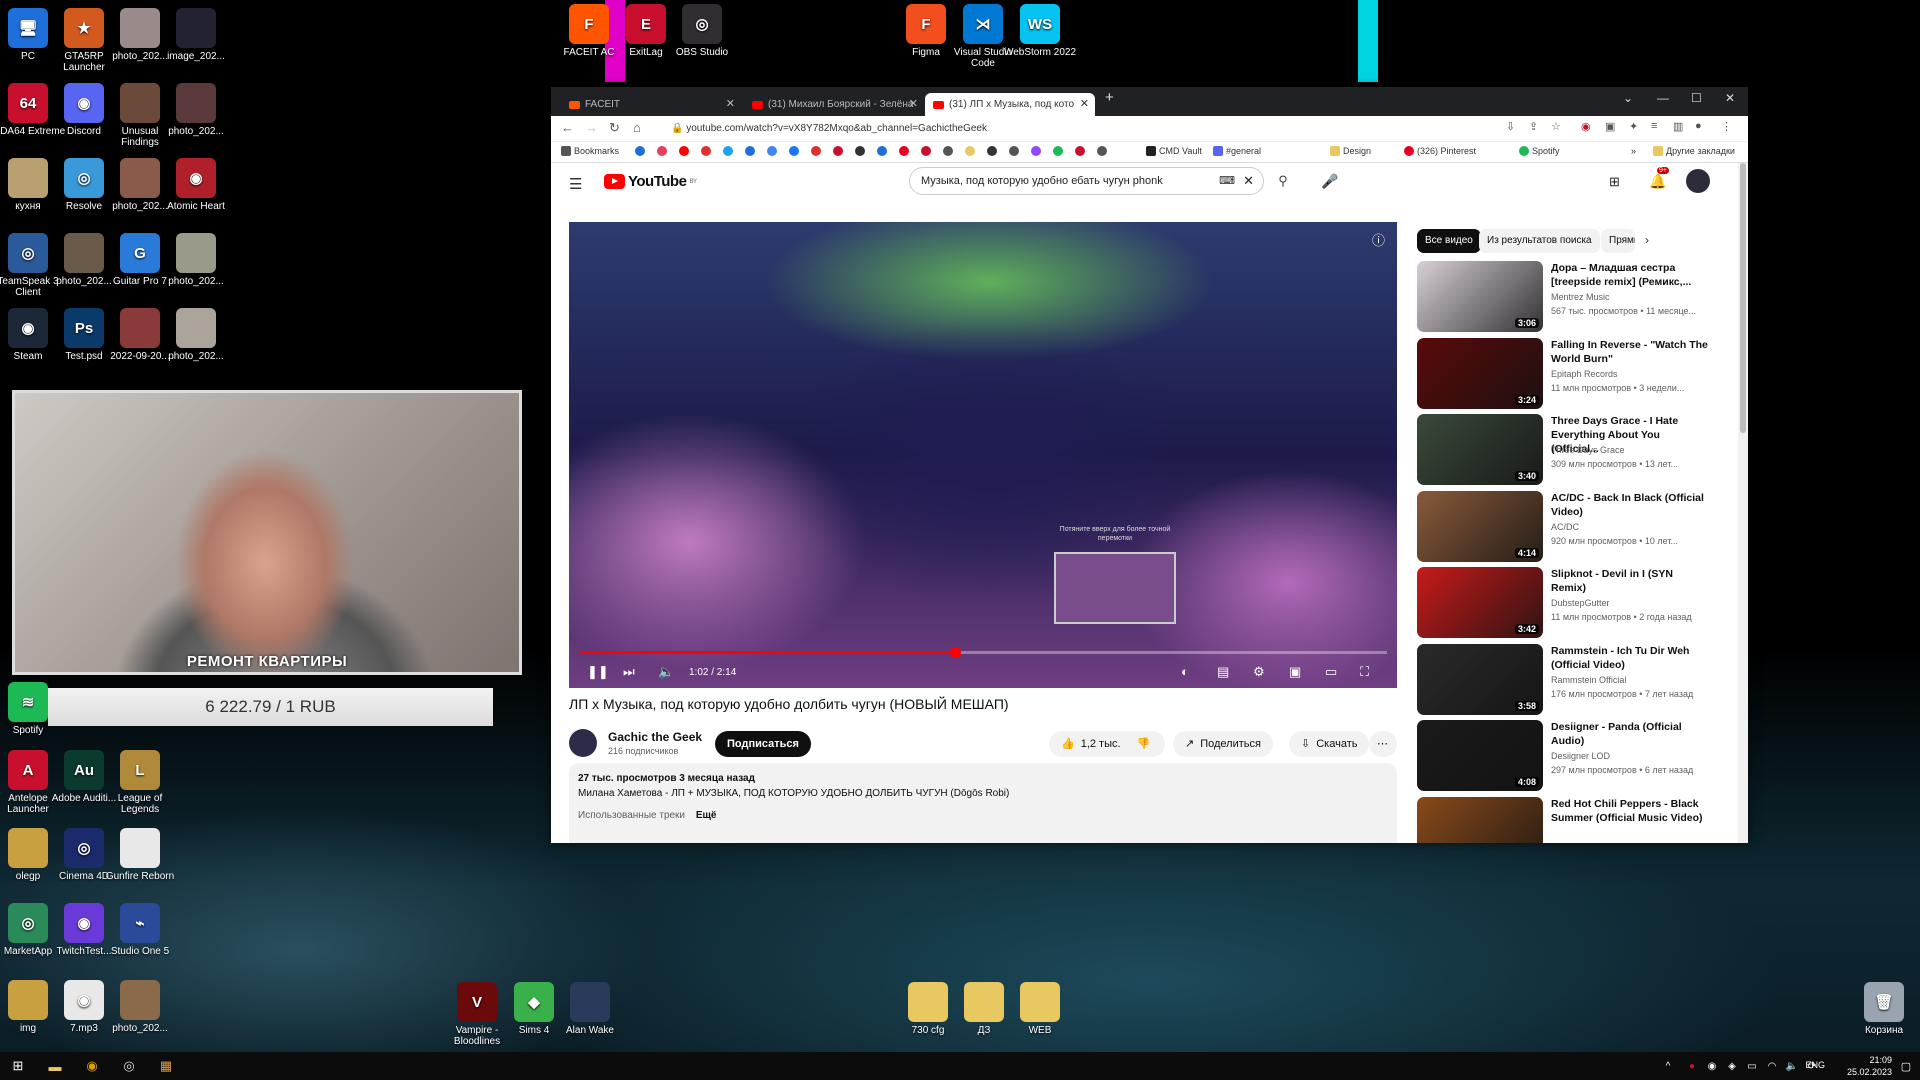  What do you see at coordinates (1633, 126) in the screenshot?
I see `puzzle-extensions-icon: ✦` at bounding box center [1633, 126].